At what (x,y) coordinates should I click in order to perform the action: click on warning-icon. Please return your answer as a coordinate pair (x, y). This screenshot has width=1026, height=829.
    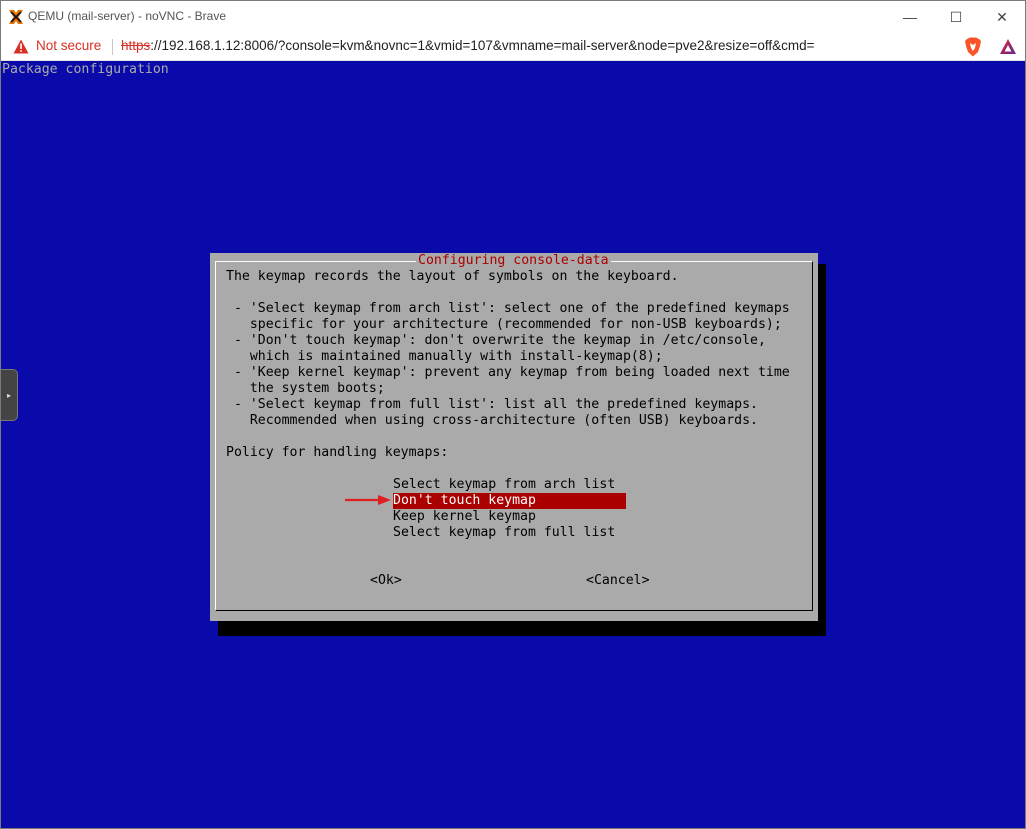
    Looking at the image, I should click on (21, 46).